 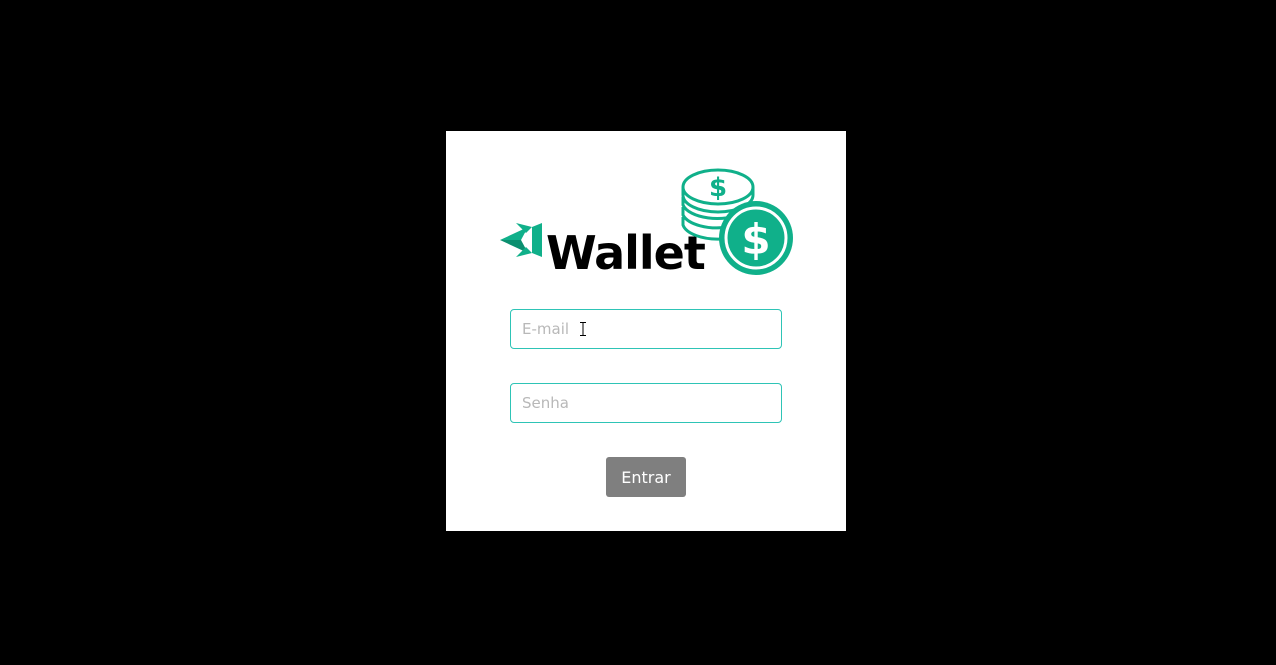 What do you see at coordinates (648, 222) in the screenshot?
I see `wallet-logo: Wallet $ $` at bounding box center [648, 222].